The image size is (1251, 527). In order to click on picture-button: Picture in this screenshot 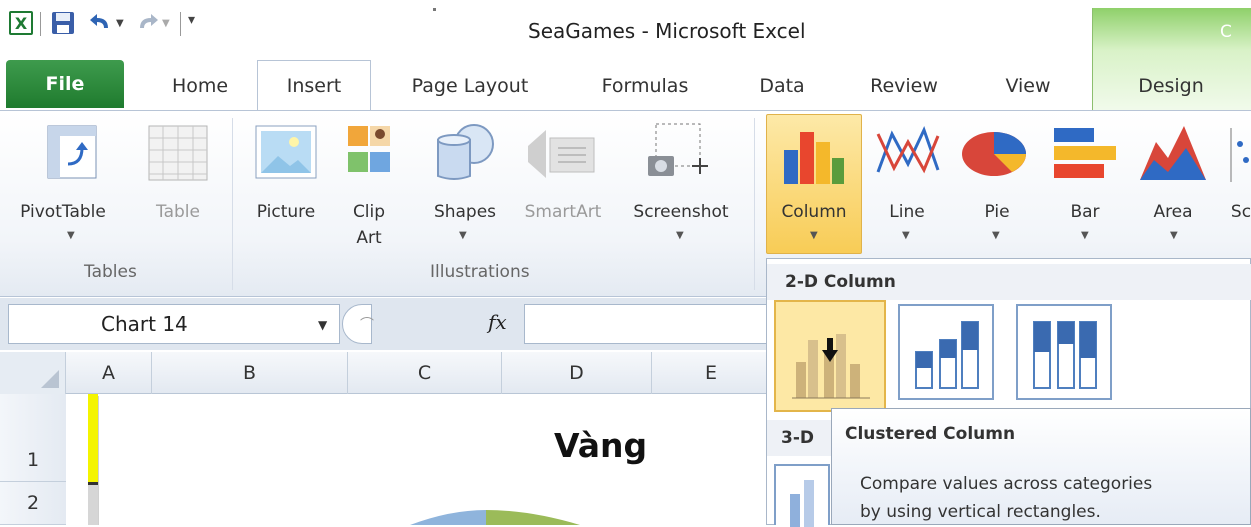, I will do `click(286, 212)`.